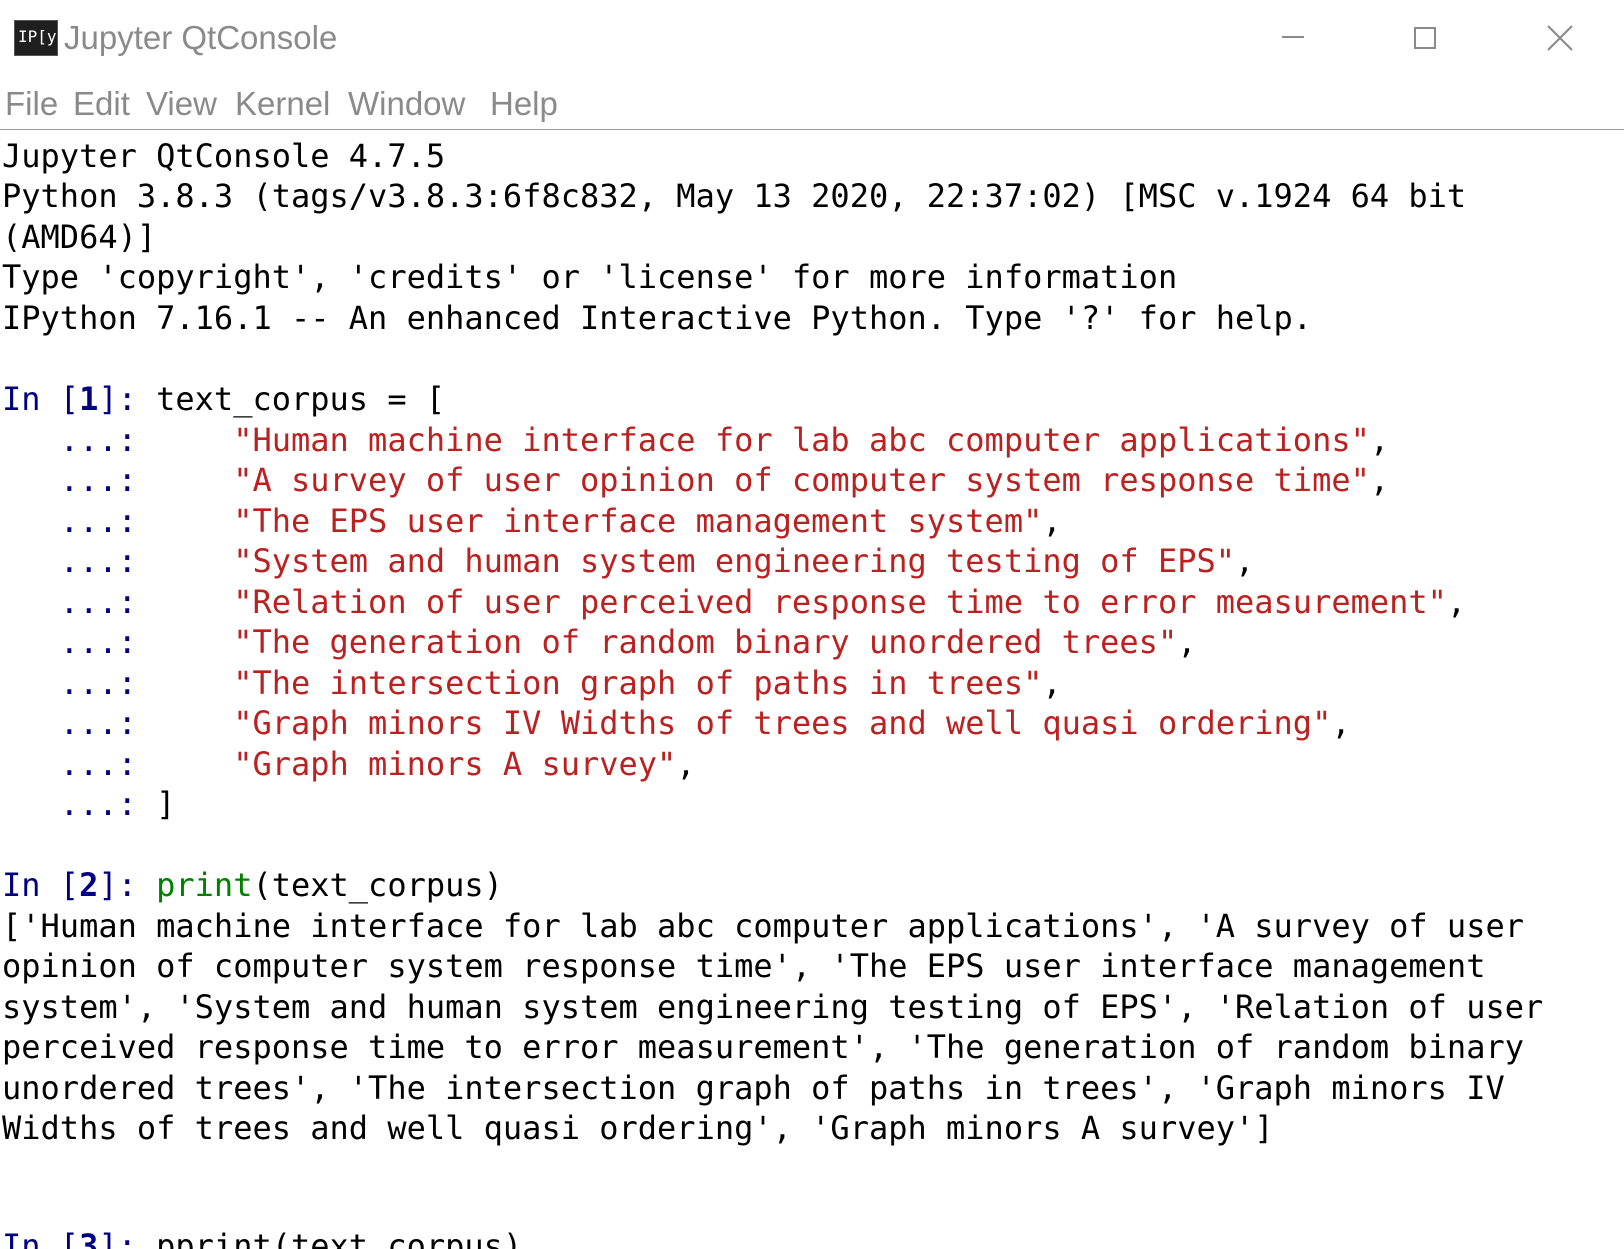  Describe the element at coordinates (406, 104) in the screenshot. I see `menu-window: Window` at that location.